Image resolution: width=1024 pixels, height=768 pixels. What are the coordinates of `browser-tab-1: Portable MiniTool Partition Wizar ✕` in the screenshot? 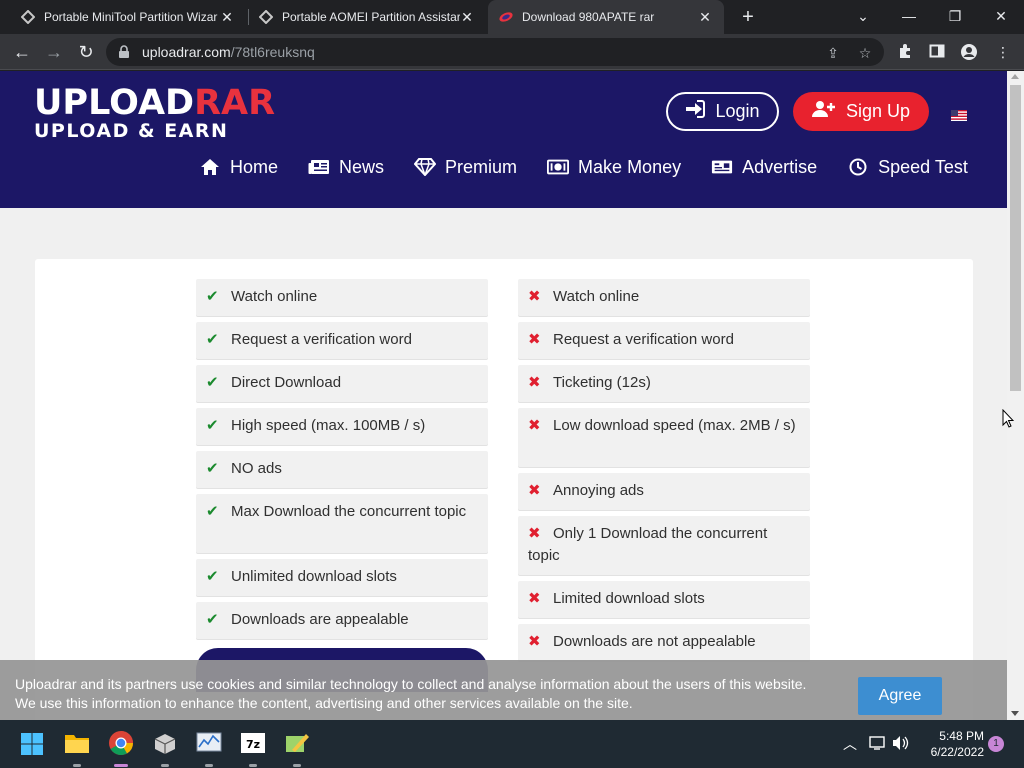 It's located at (133, 17).